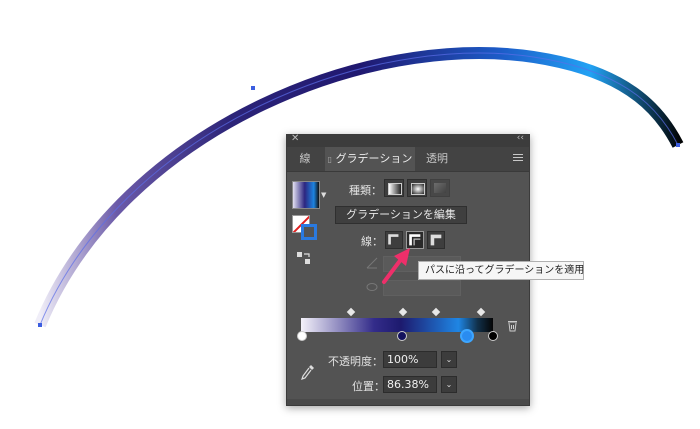 This screenshot has height=429, width=700. Describe the element at coordinates (323, 195) in the screenshot. I see `swatch-dropdown-icon: ▼` at that location.